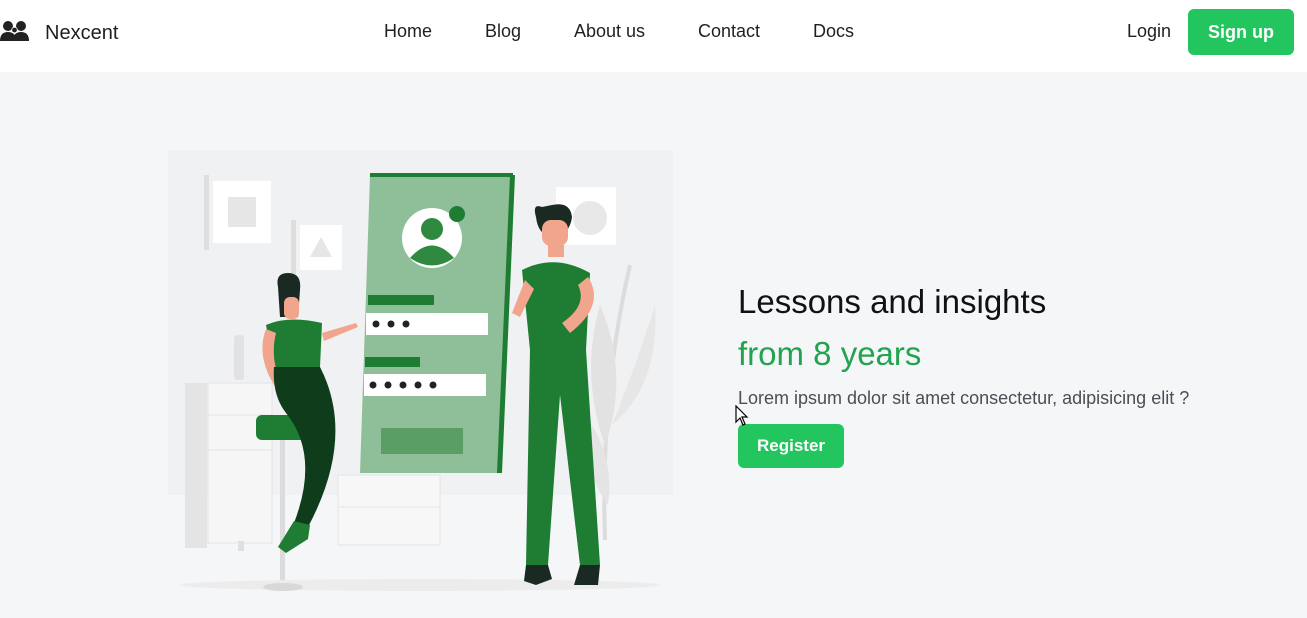  Describe the element at coordinates (729, 31) in the screenshot. I see `nav-contact: Contact` at that location.